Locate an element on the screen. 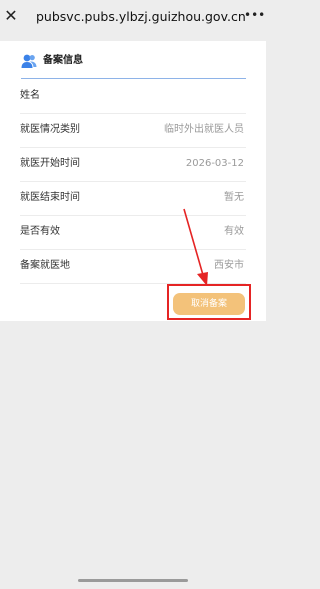 The image size is (320, 589). row-value: 暂无 is located at coordinates (234, 197).